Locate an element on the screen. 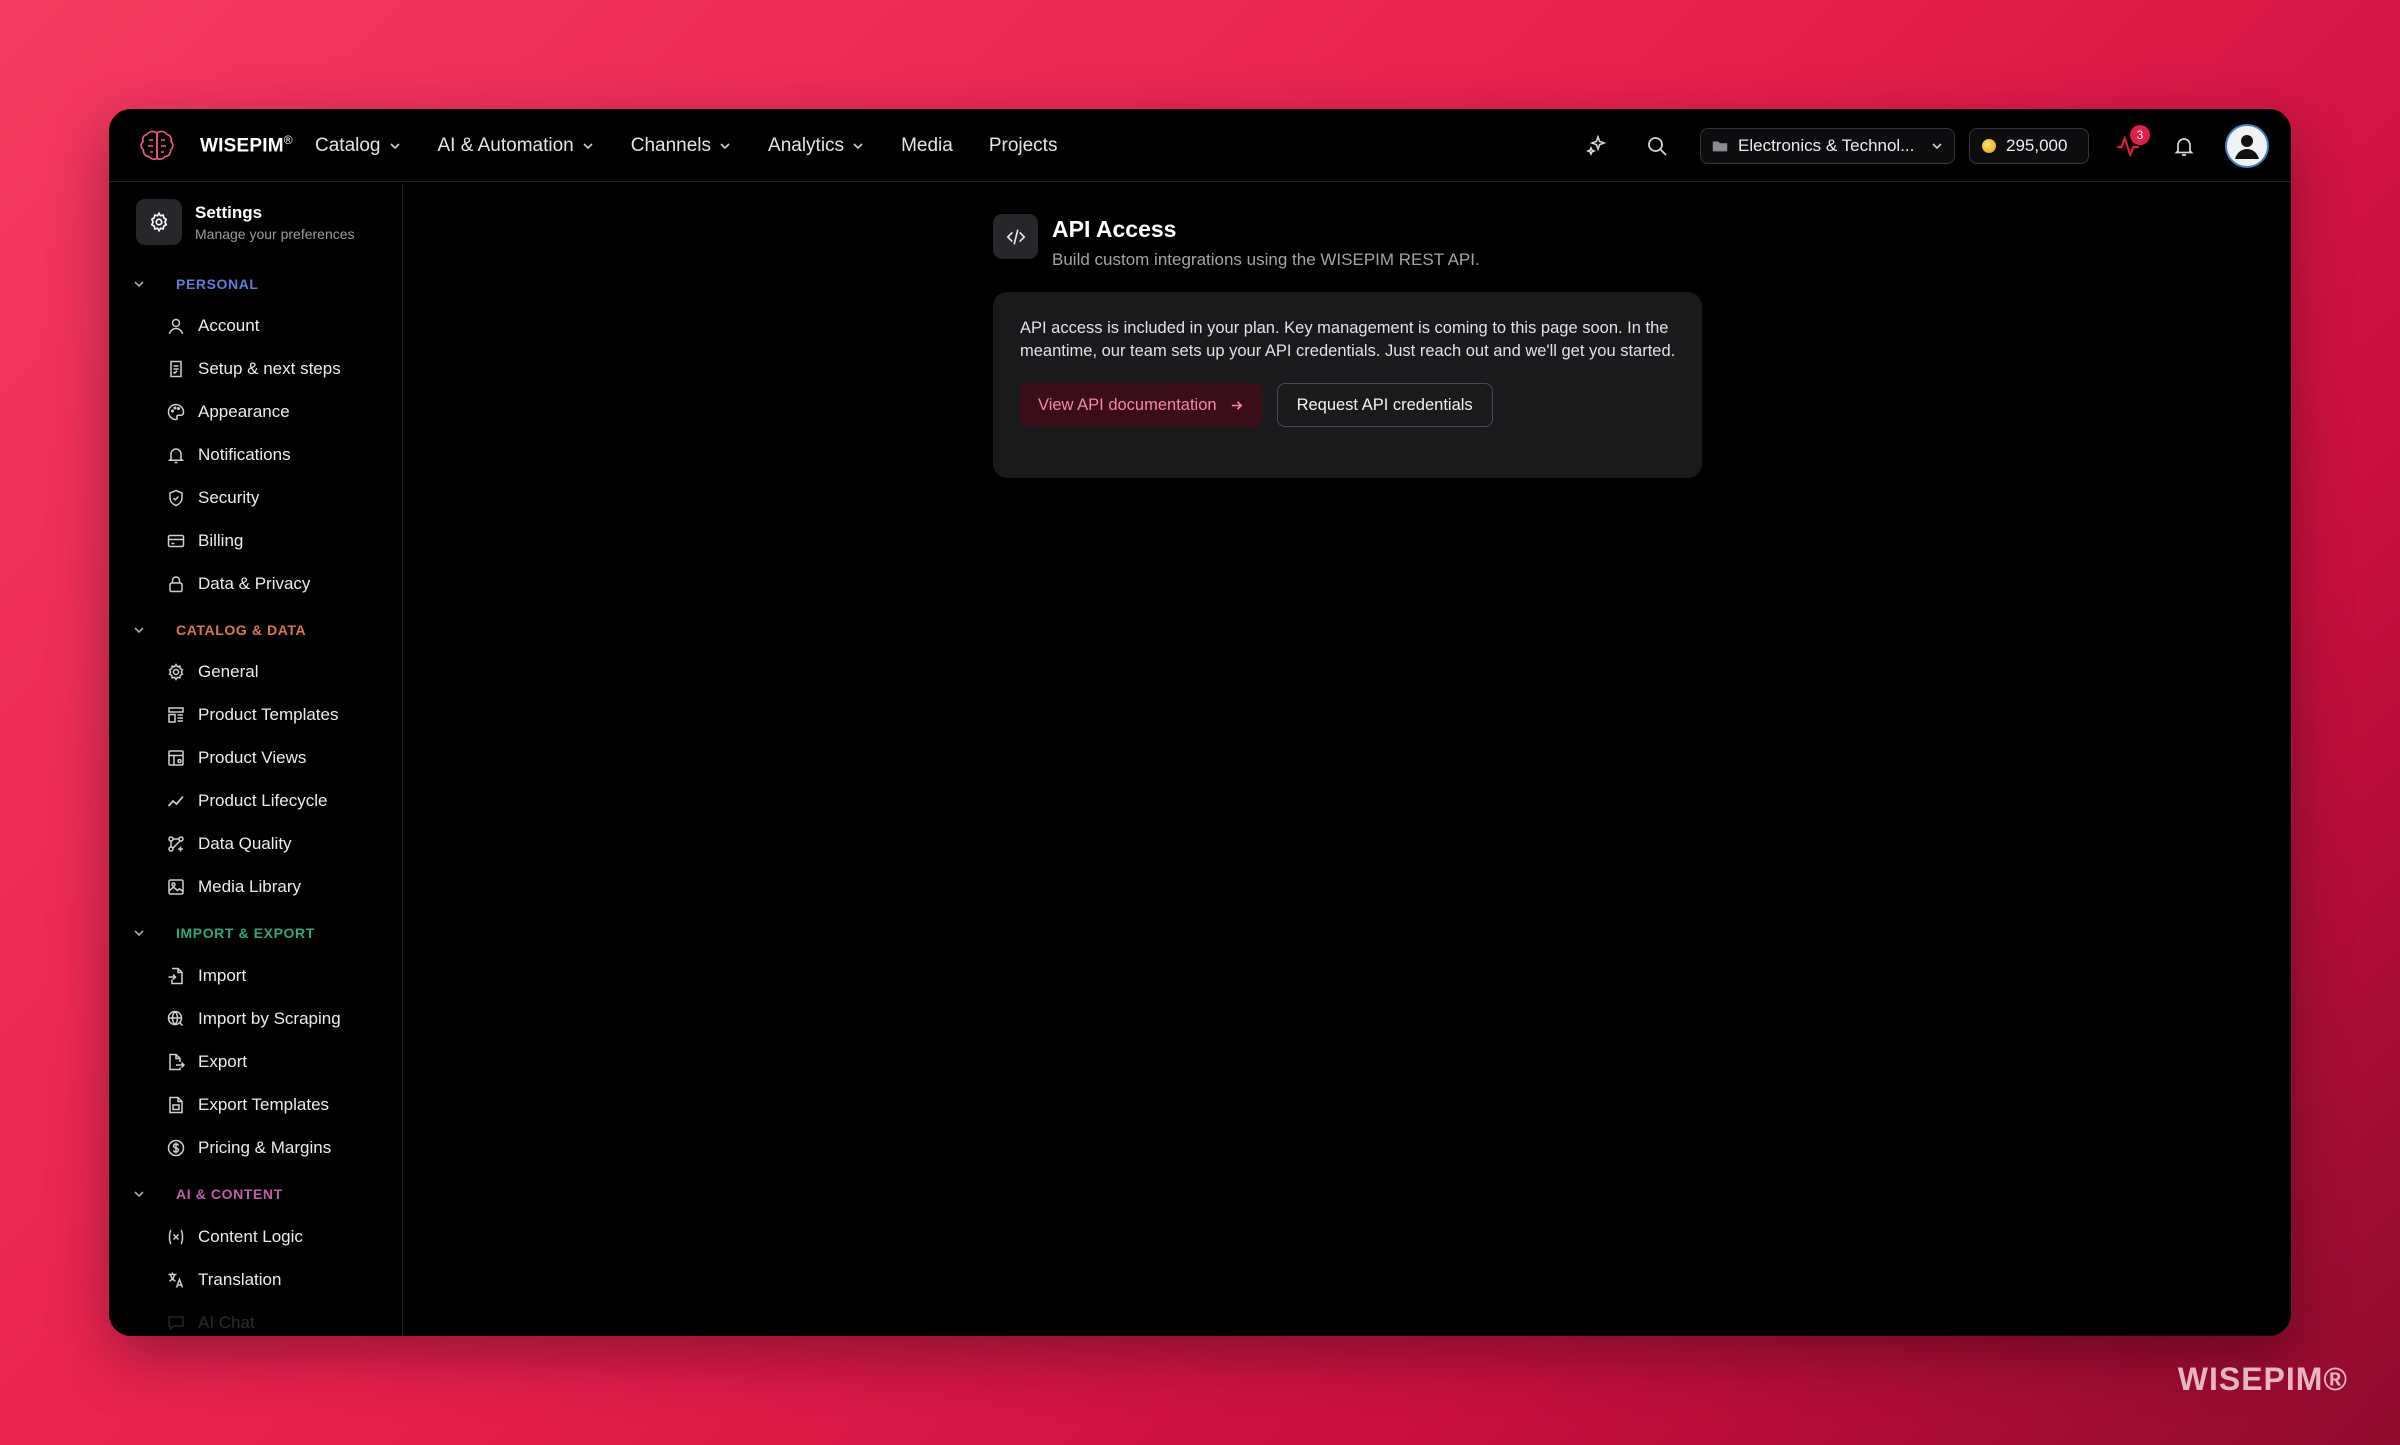 Image resolution: width=2400 pixels, height=1445 pixels. nav-ai-automation: AI & Automation is located at coordinates (516, 146).